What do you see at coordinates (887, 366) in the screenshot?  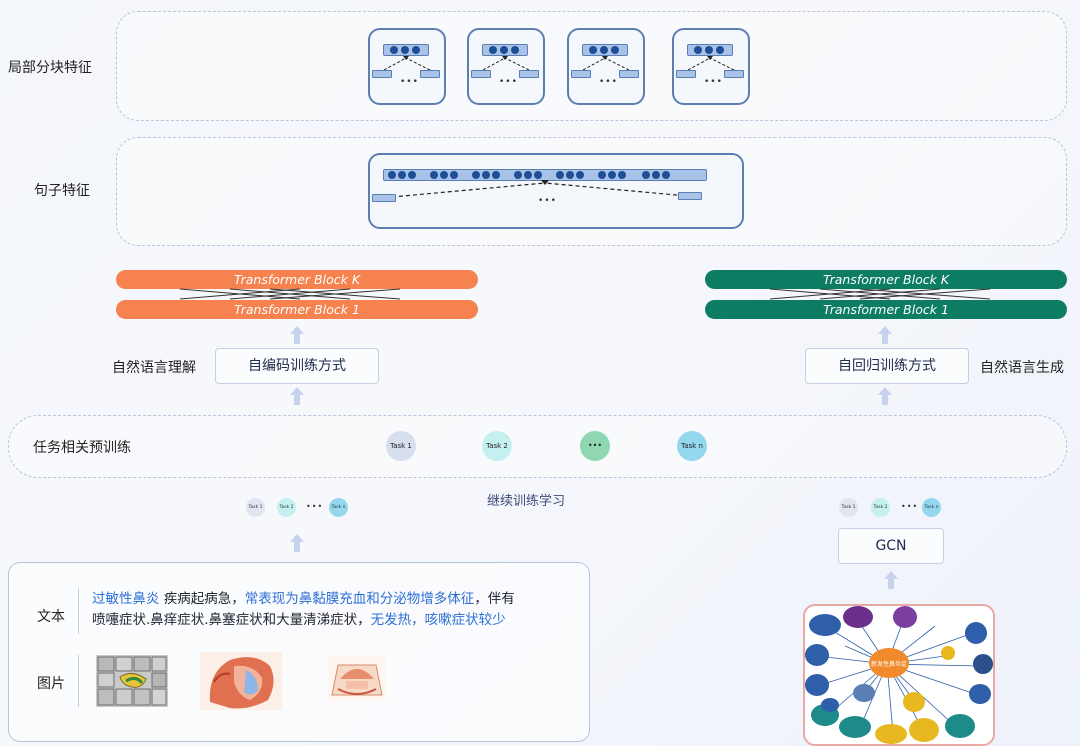 I see `autoregressive-method-box: 自回归训练方式` at bounding box center [887, 366].